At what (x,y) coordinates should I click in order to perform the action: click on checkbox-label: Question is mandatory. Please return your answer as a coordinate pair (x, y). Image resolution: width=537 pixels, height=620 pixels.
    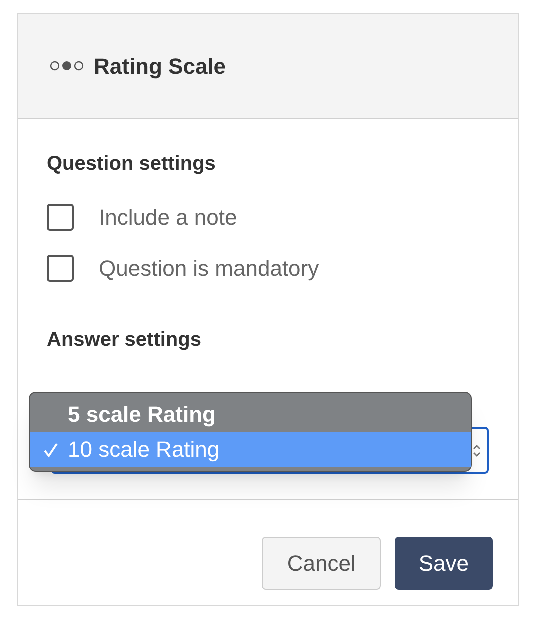
    Looking at the image, I should click on (209, 269).